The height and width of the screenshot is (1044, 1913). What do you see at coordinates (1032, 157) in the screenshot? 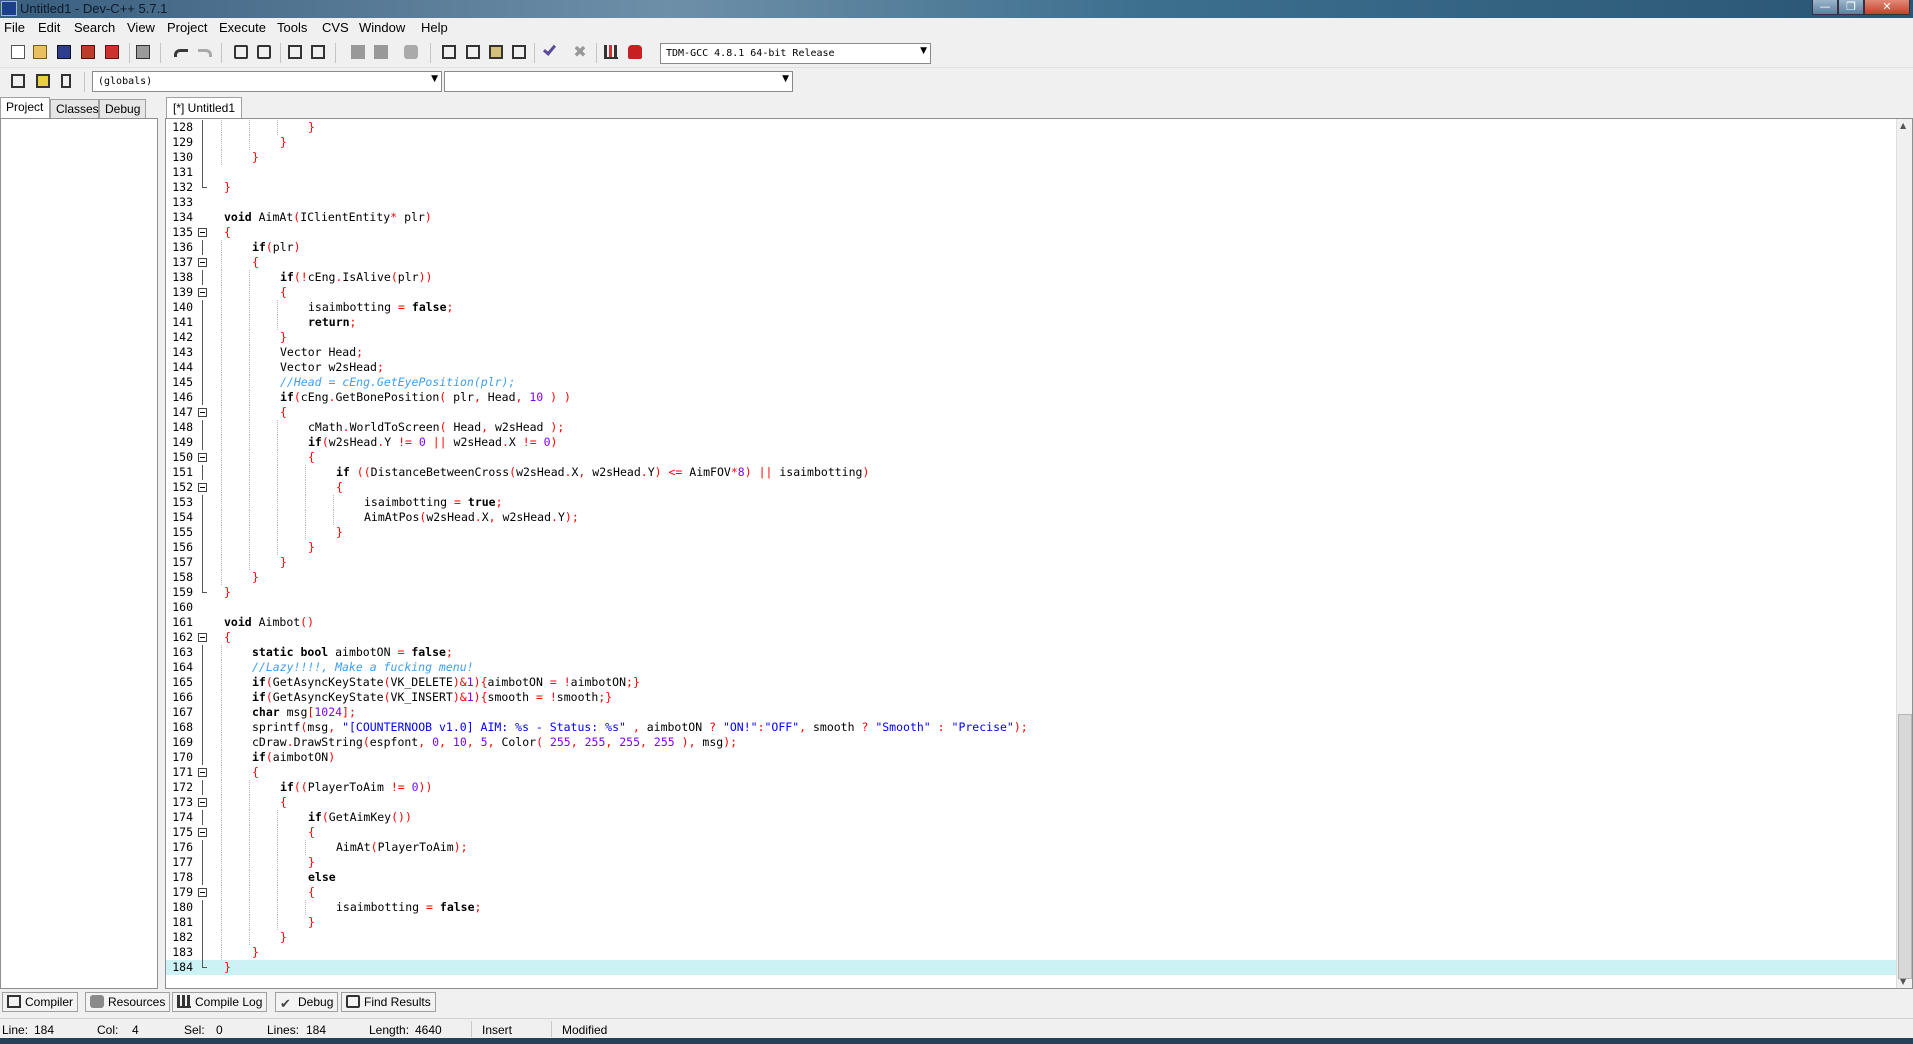
I see `code-line: 130}` at bounding box center [1032, 157].